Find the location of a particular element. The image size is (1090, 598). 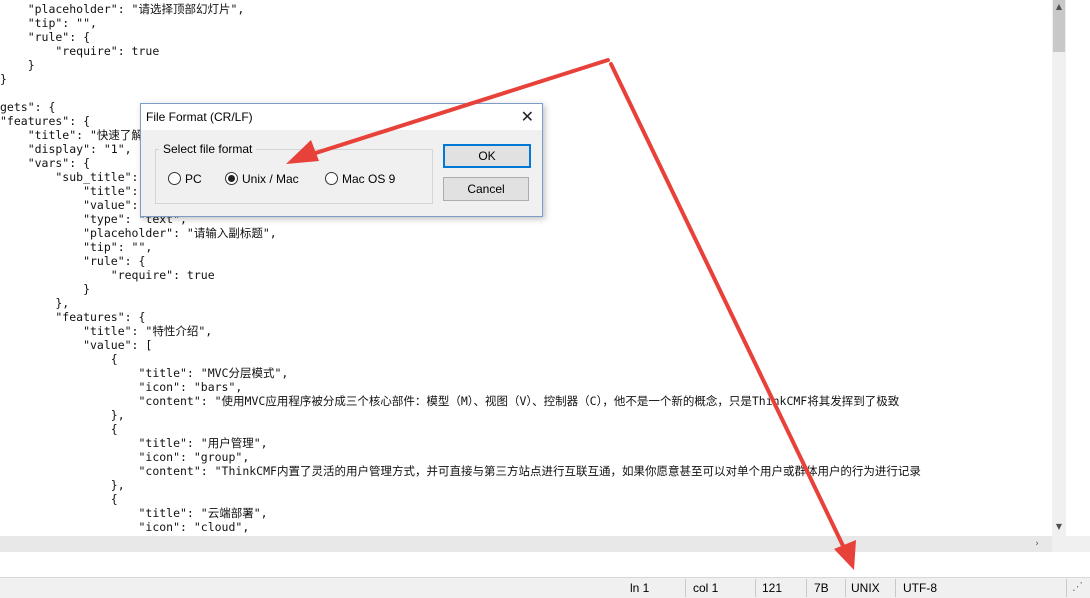

group-label: Select file format is located at coordinates (208, 149).